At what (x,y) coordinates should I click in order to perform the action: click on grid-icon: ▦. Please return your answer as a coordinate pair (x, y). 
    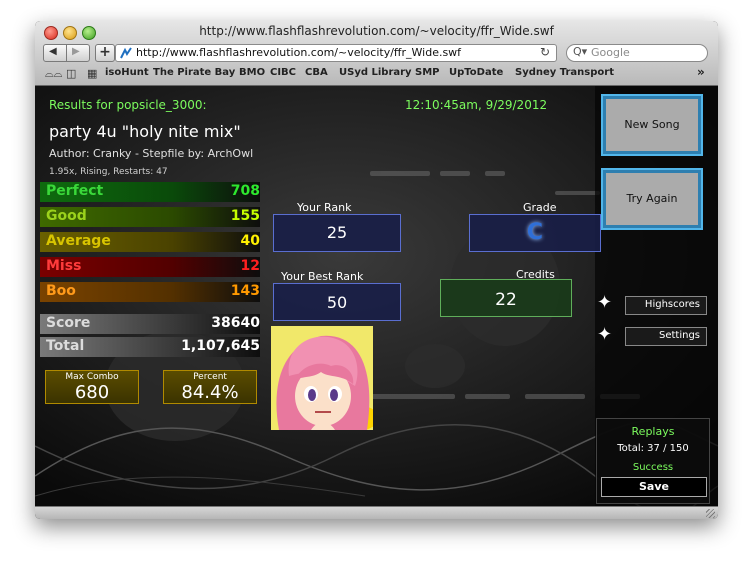
    Looking at the image, I should click on (92, 73).